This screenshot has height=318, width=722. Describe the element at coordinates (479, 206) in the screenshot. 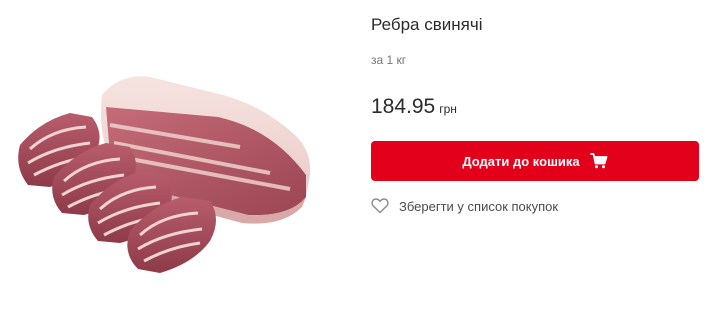

I see `save-to-list-label: Зберегти у список покупок` at that location.